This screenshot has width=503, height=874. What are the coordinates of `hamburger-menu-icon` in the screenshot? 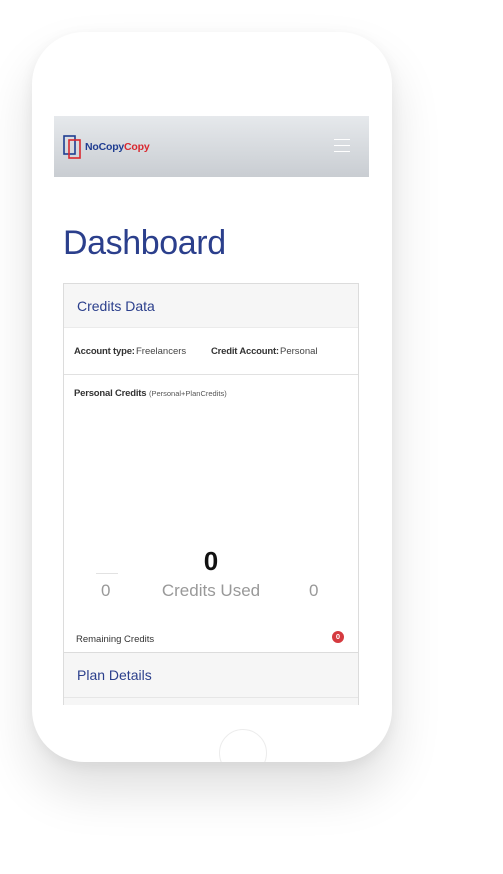 It's located at (342, 146).